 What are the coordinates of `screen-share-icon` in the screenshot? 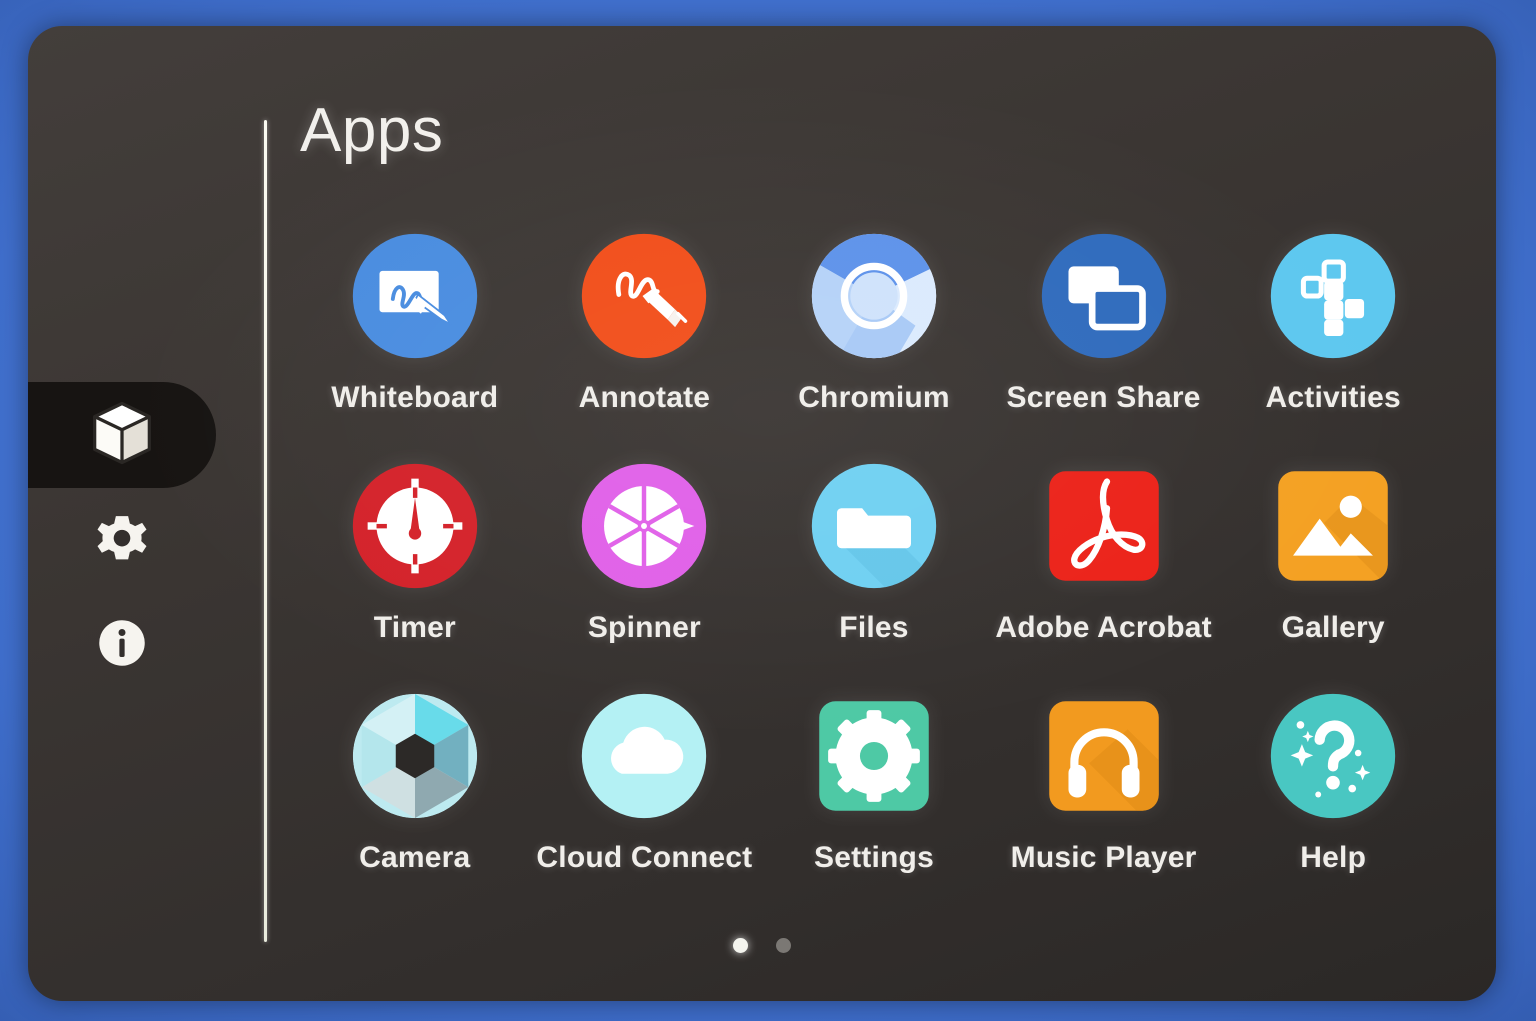 It's located at (1104, 296).